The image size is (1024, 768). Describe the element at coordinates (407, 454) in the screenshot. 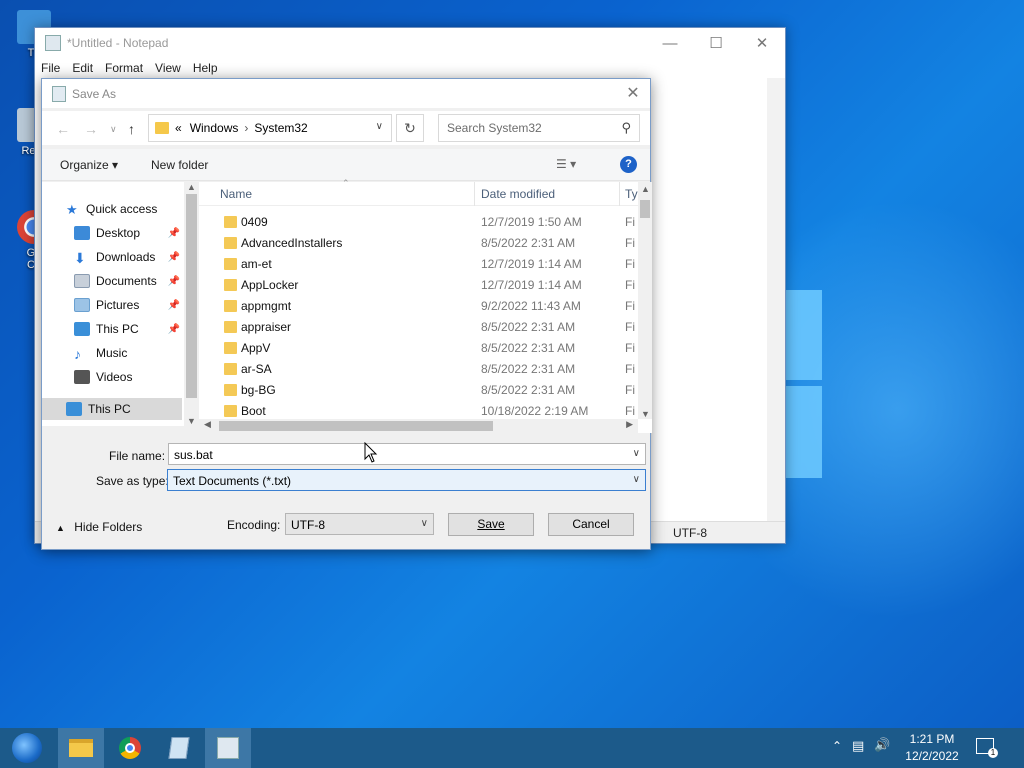

I see `file-name-input: sus.bat ∨` at that location.